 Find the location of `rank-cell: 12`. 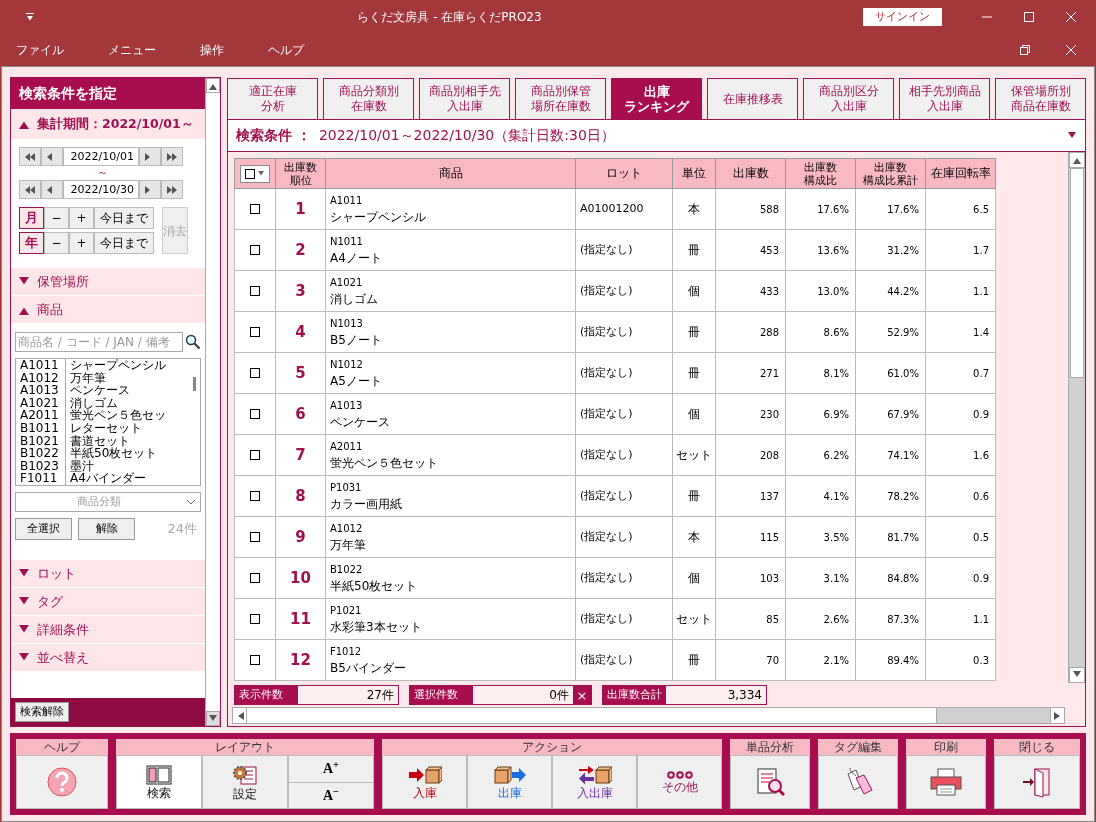

rank-cell: 12 is located at coordinates (300, 660).